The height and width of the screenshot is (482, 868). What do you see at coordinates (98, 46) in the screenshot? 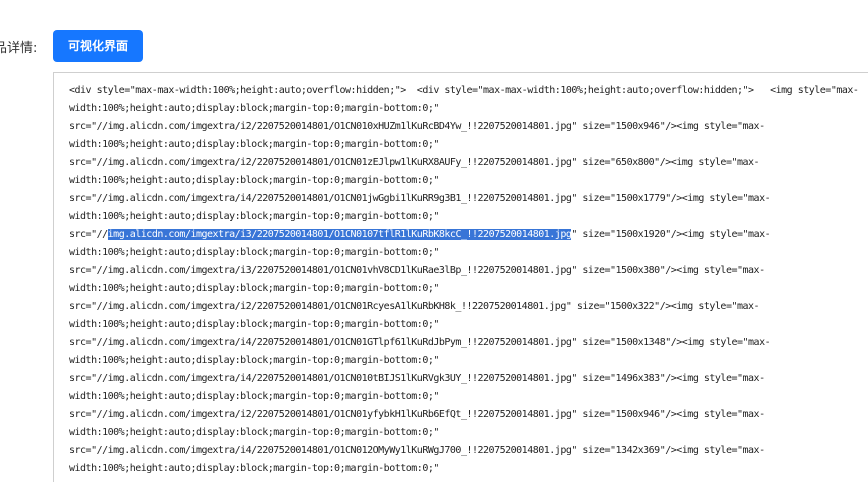
I see `visual-editor-button: 可视化界面` at bounding box center [98, 46].